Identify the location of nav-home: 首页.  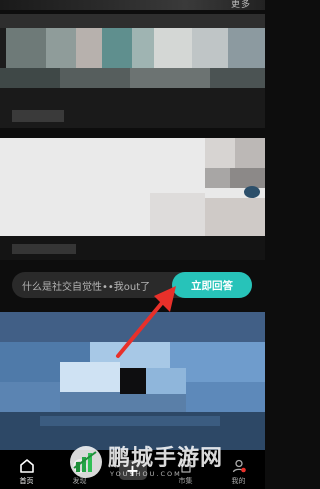
(26, 469).